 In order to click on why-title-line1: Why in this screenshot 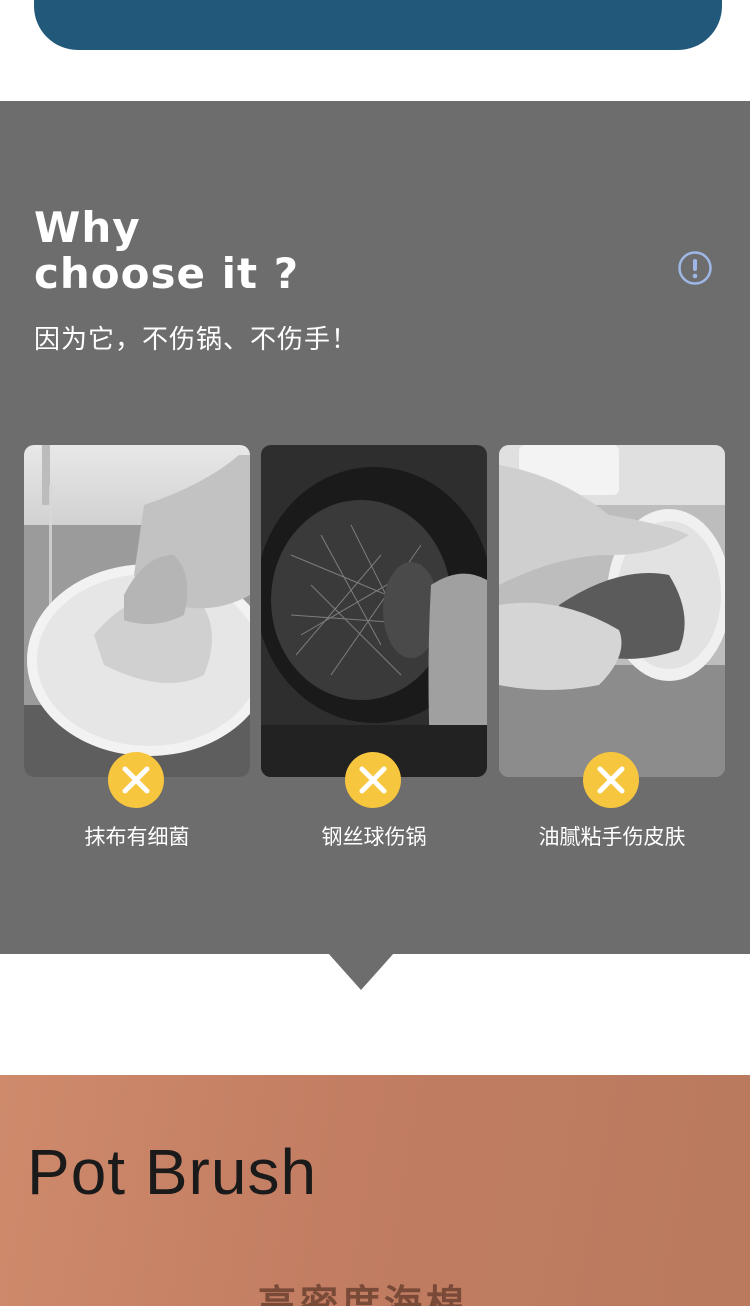, I will do `click(87, 227)`.